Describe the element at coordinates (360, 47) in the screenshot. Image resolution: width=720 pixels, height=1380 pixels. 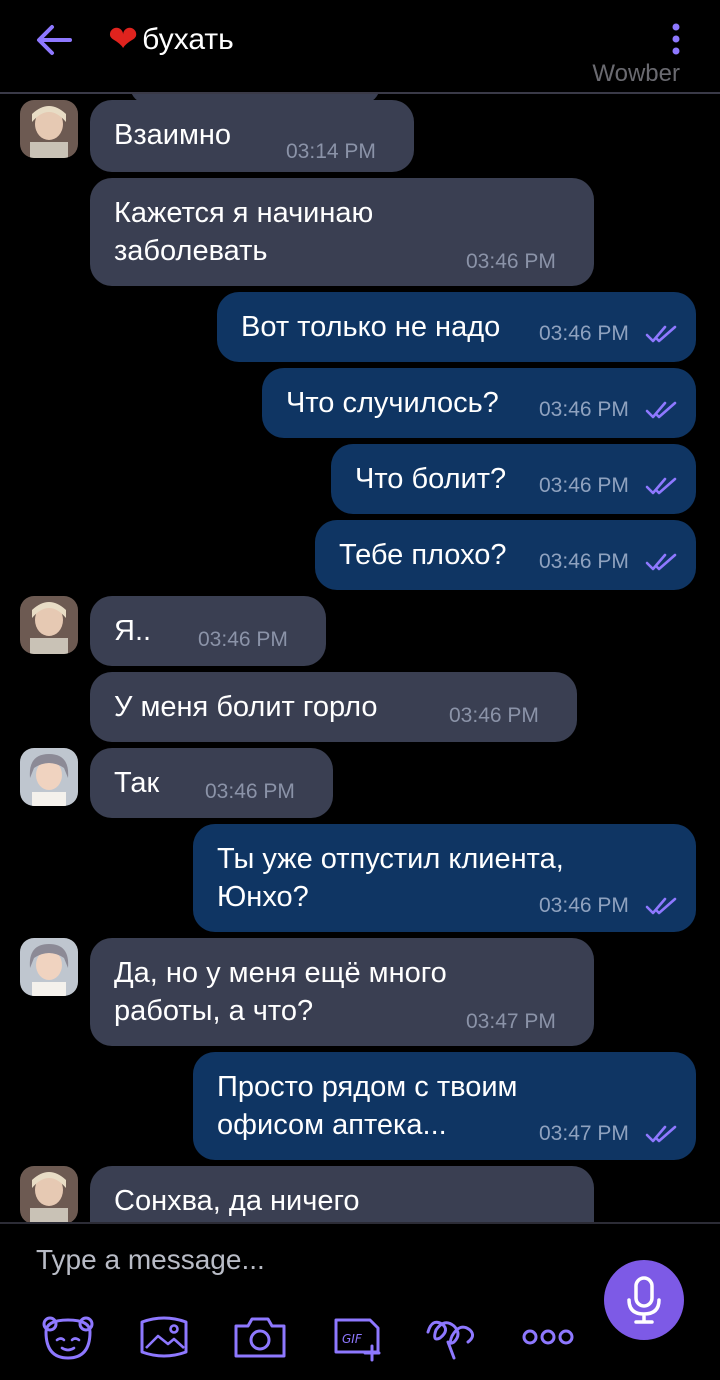
I see `chat-header: ❤ бухать Wowber` at that location.